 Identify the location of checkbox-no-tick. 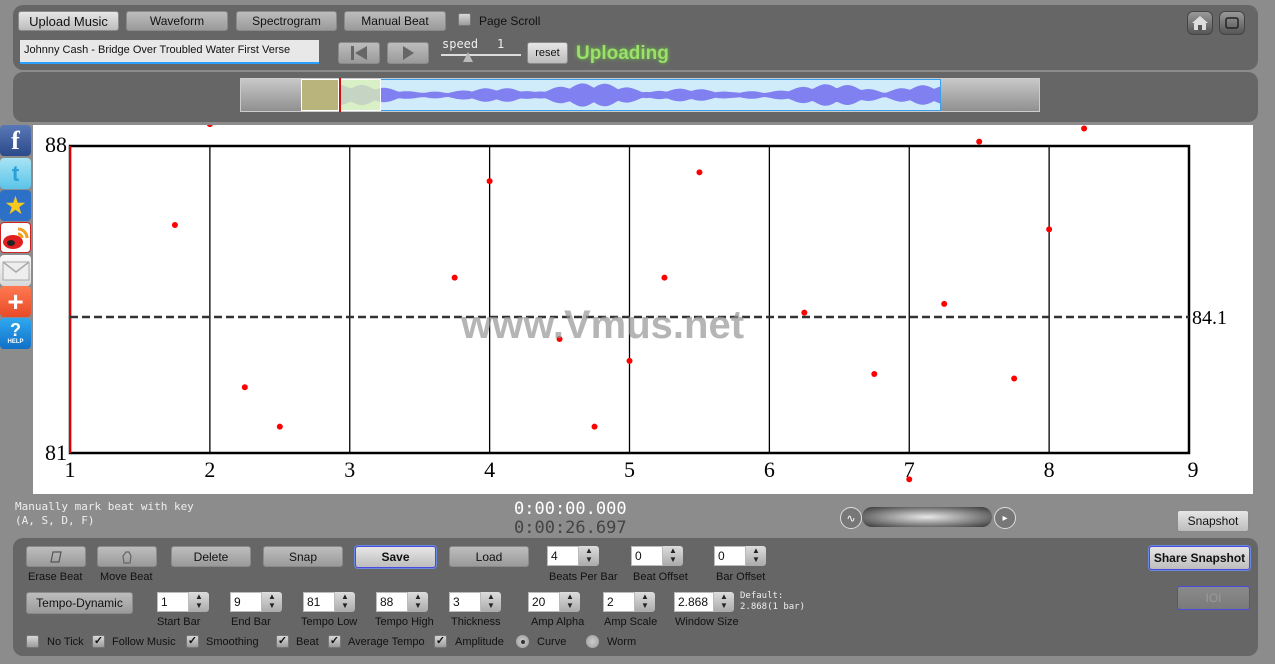
(32, 641).